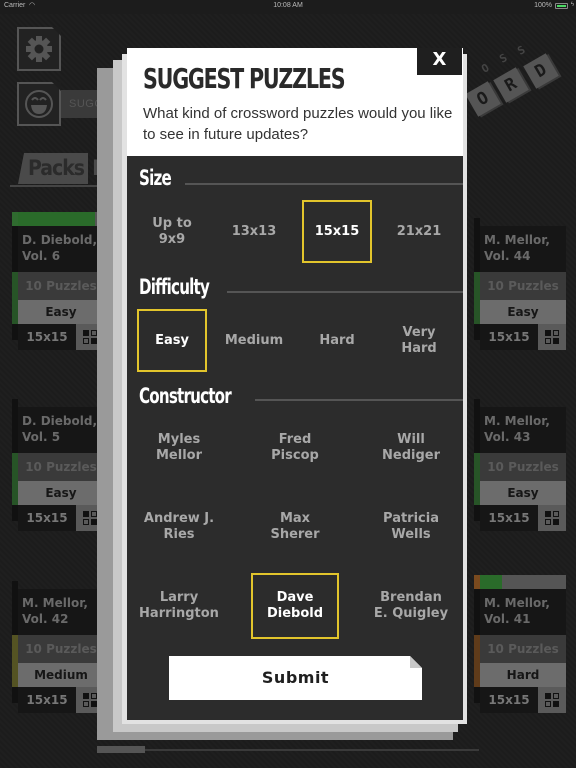 The width and height of the screenshot is (576, 768). I want to click on dialog-title: SUGGEST PUZZLES, so click(244, 78).